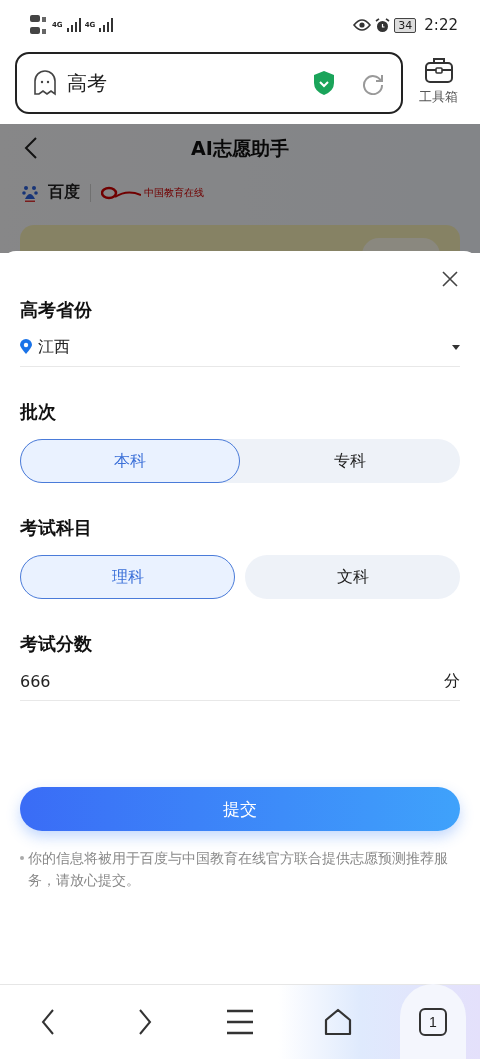 Image resolution: width=480 pixels, height=1061 pixels. What do you see at coordinates (174, 192) in the screenshot?
I see `brand-logo-text: 中国教育在线` at bounding box center [174, 192].